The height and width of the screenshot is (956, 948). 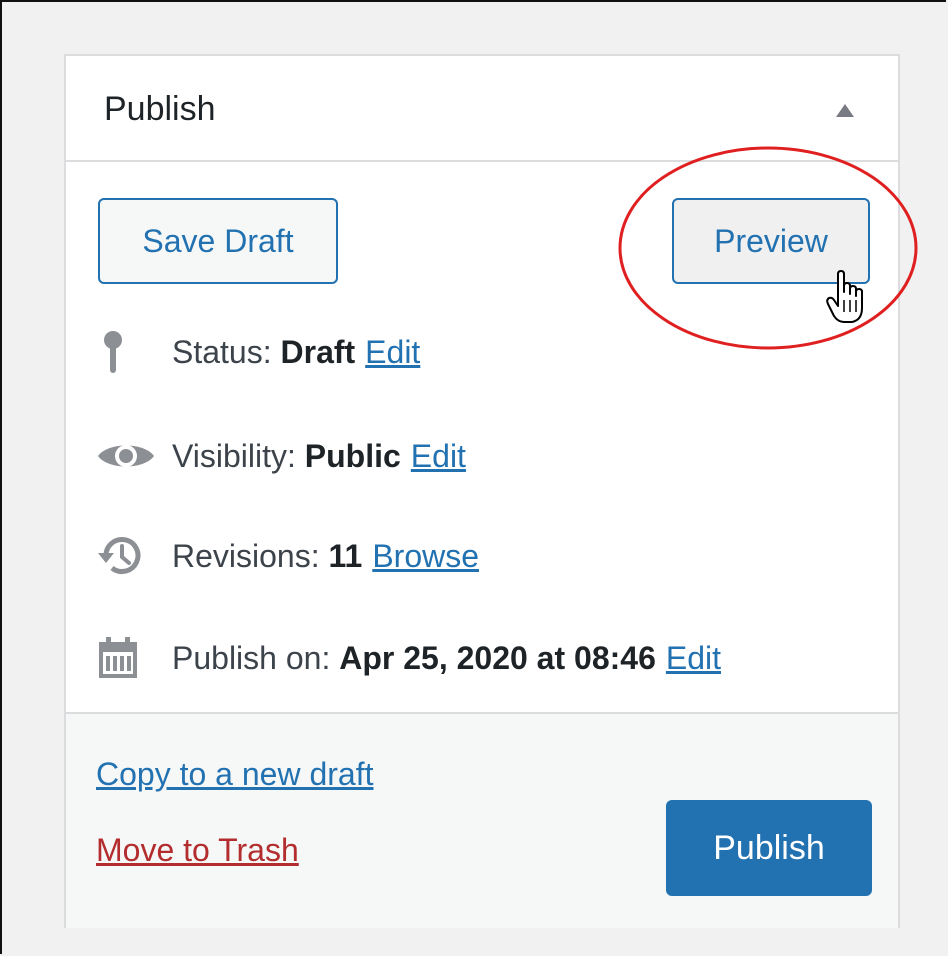 What do you see at coordinates (218, 241) in the screenshot?
I see `save-draft-button: Save Draft` at bounding box center [218, 241].